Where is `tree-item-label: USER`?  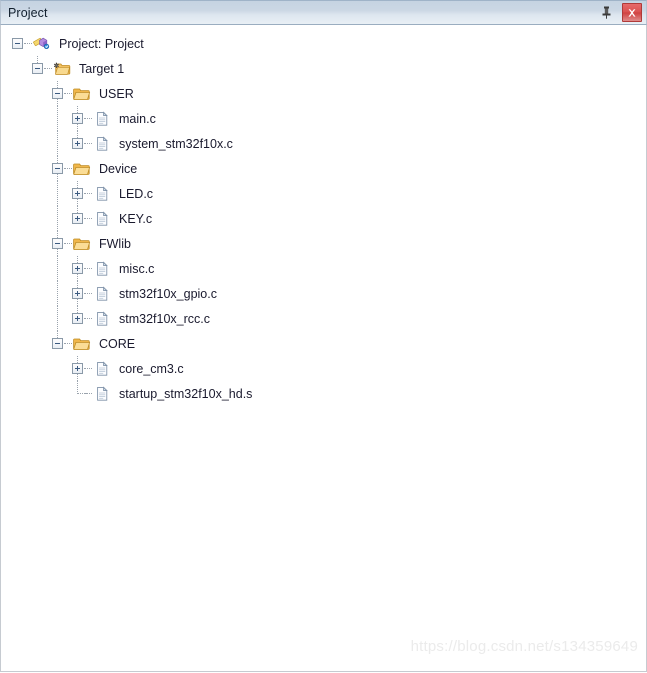 tree-item-label: USER is located at coordinates (116, 93).